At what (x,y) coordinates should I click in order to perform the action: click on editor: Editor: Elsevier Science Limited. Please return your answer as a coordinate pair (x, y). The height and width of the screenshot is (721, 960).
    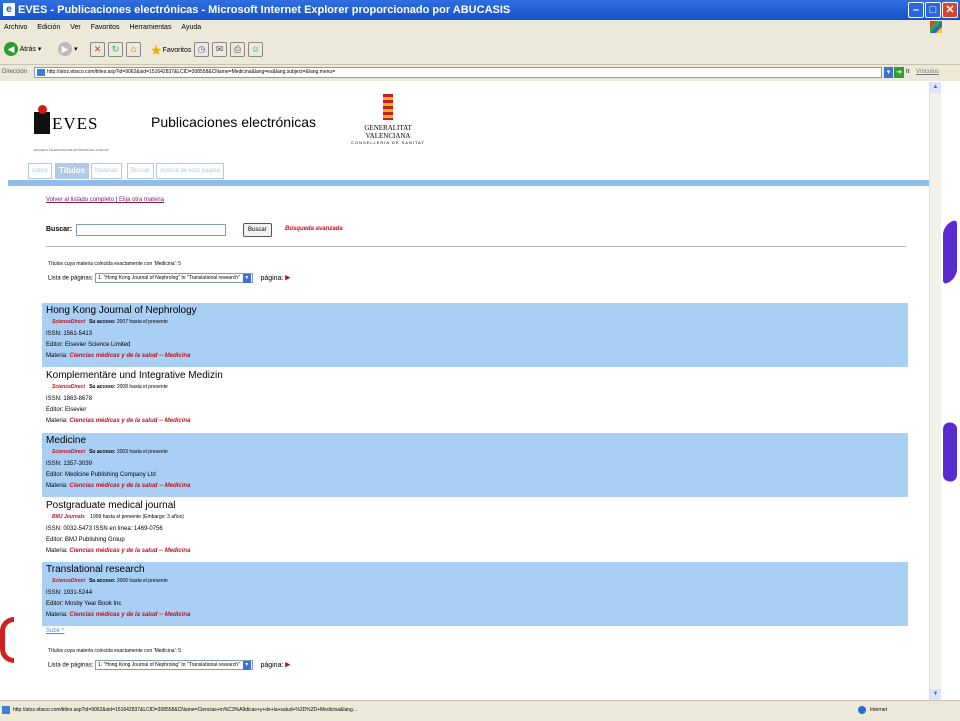
    Looking at the image, I should click on (88, 345).